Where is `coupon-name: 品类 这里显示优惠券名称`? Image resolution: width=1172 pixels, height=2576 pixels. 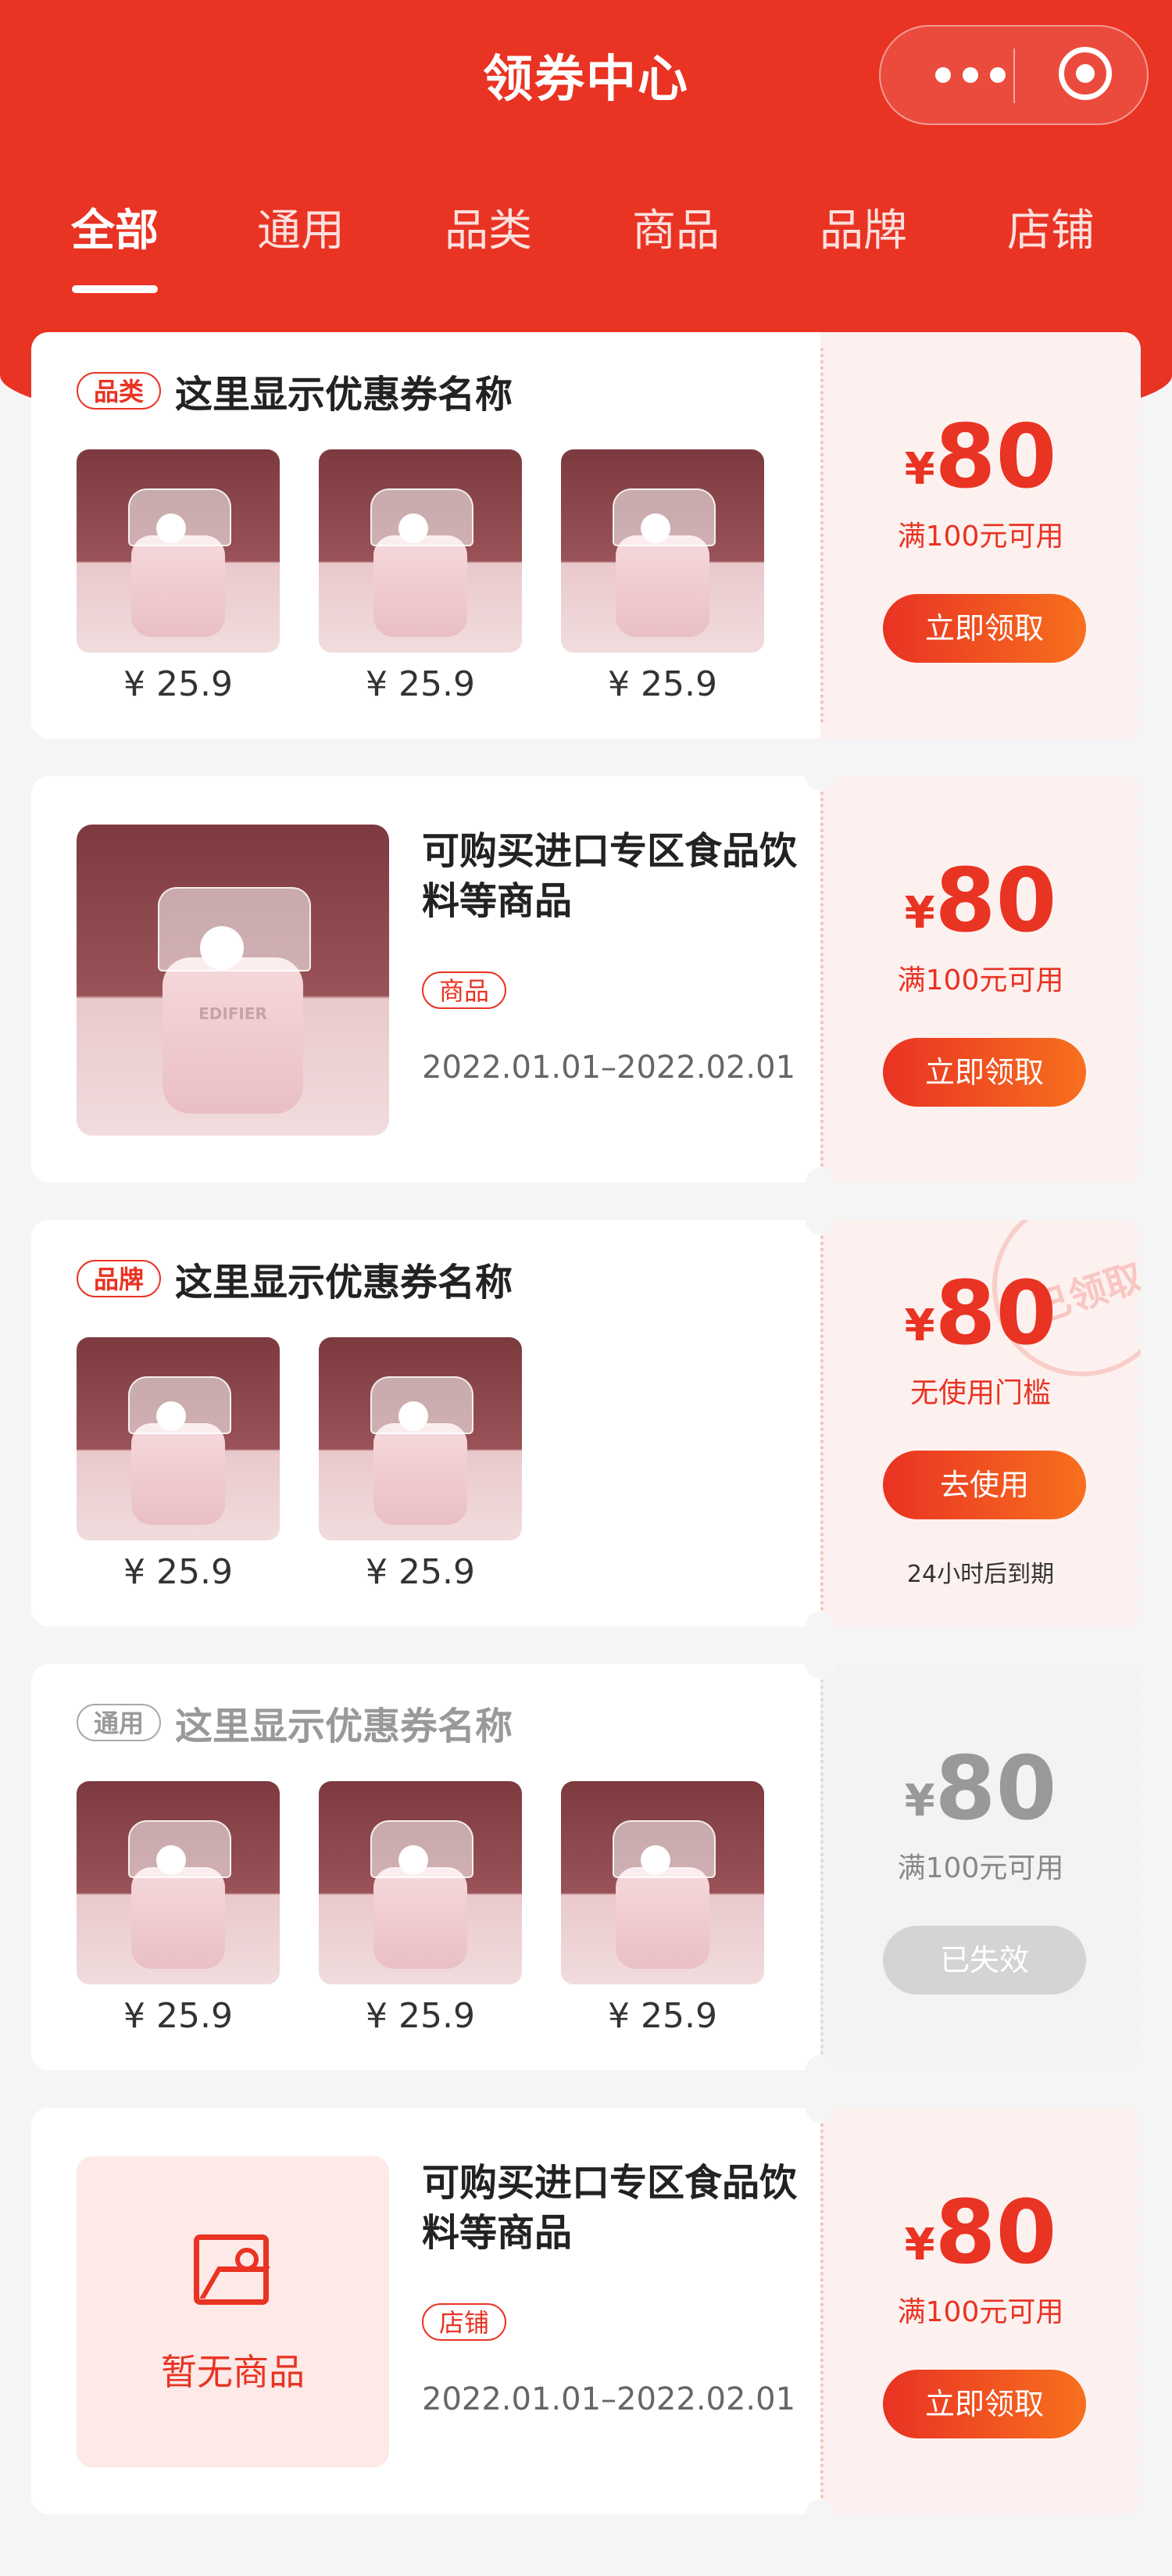 coupon-name: 品类 这里显示优惠券名称 is located at coordinates (295, 390).